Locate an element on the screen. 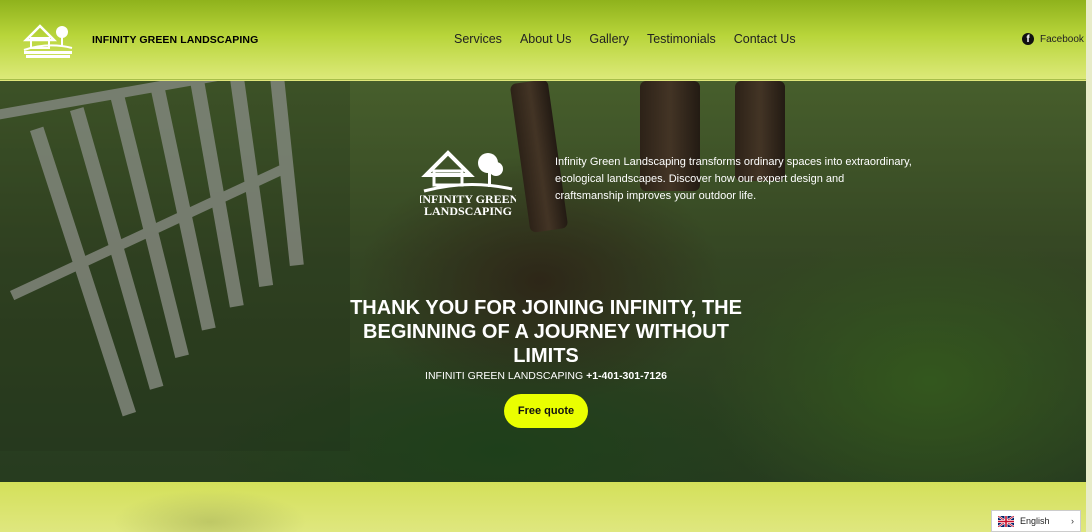 This screenshot has width=1092, height=532. next-section is located at coordinates (546, 507).